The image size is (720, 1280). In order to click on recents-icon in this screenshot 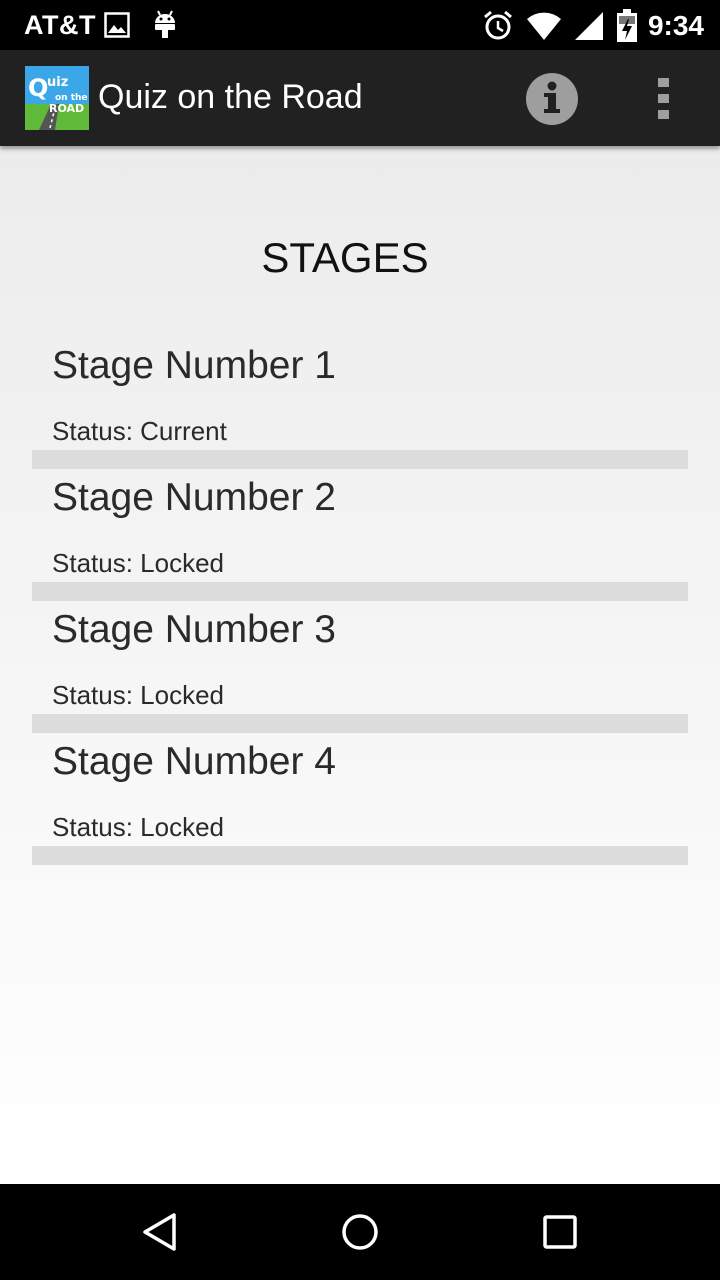, I will do `click(560, 1232)`.